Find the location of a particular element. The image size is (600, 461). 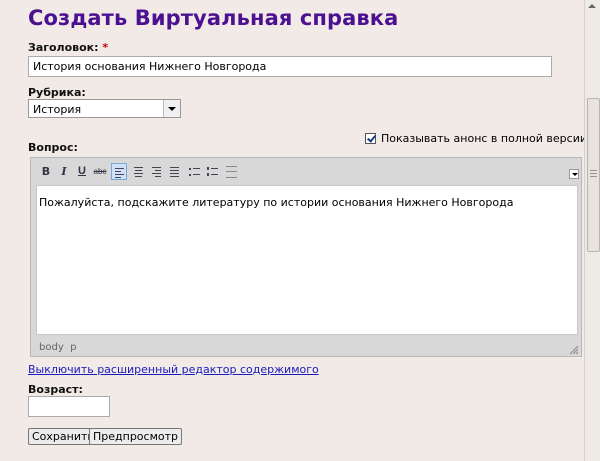

page-title: Создать Виртуальная справка is located at coordinates (213, 18).